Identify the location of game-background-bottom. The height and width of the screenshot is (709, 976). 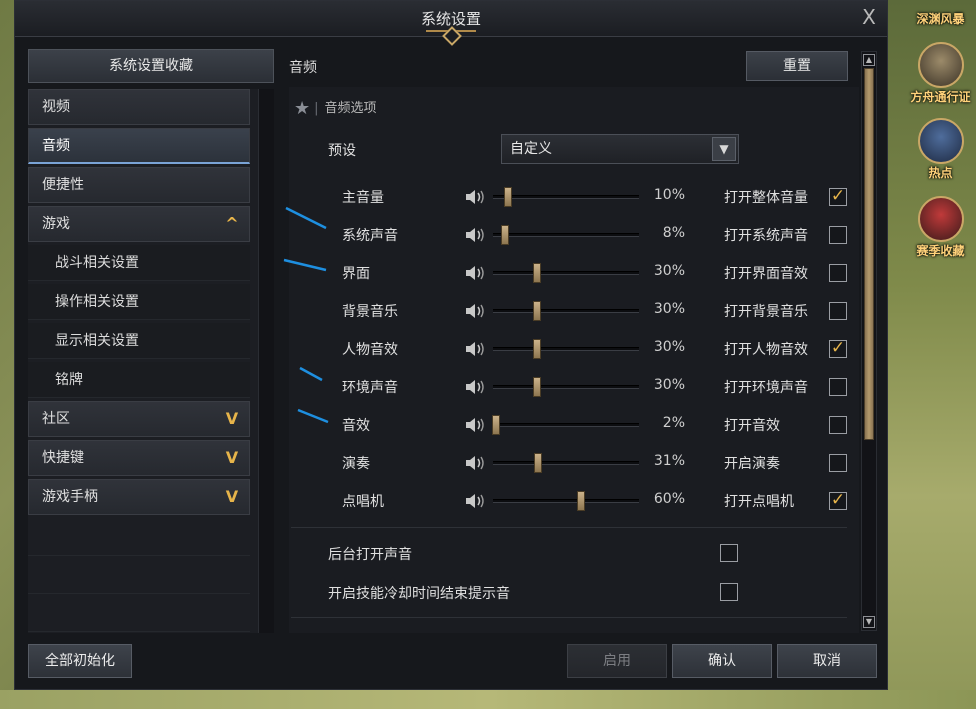
(488, 699).